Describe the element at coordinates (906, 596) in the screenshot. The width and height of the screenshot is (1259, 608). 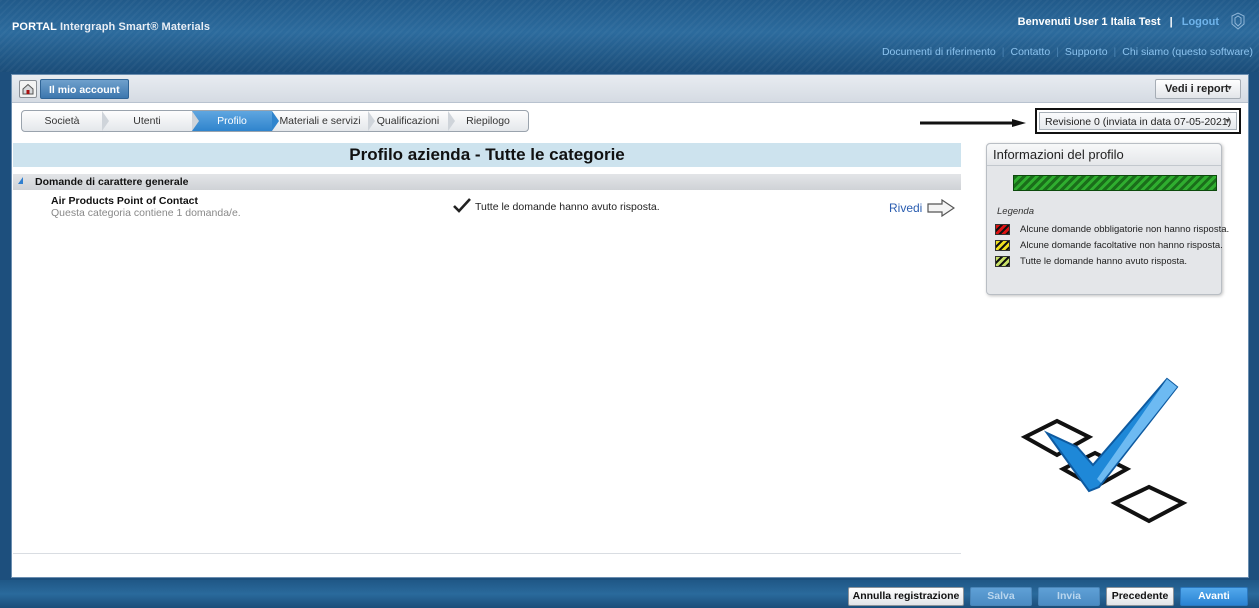
I see `annulla-registrazione-button: Annulla registrazione` at that location.